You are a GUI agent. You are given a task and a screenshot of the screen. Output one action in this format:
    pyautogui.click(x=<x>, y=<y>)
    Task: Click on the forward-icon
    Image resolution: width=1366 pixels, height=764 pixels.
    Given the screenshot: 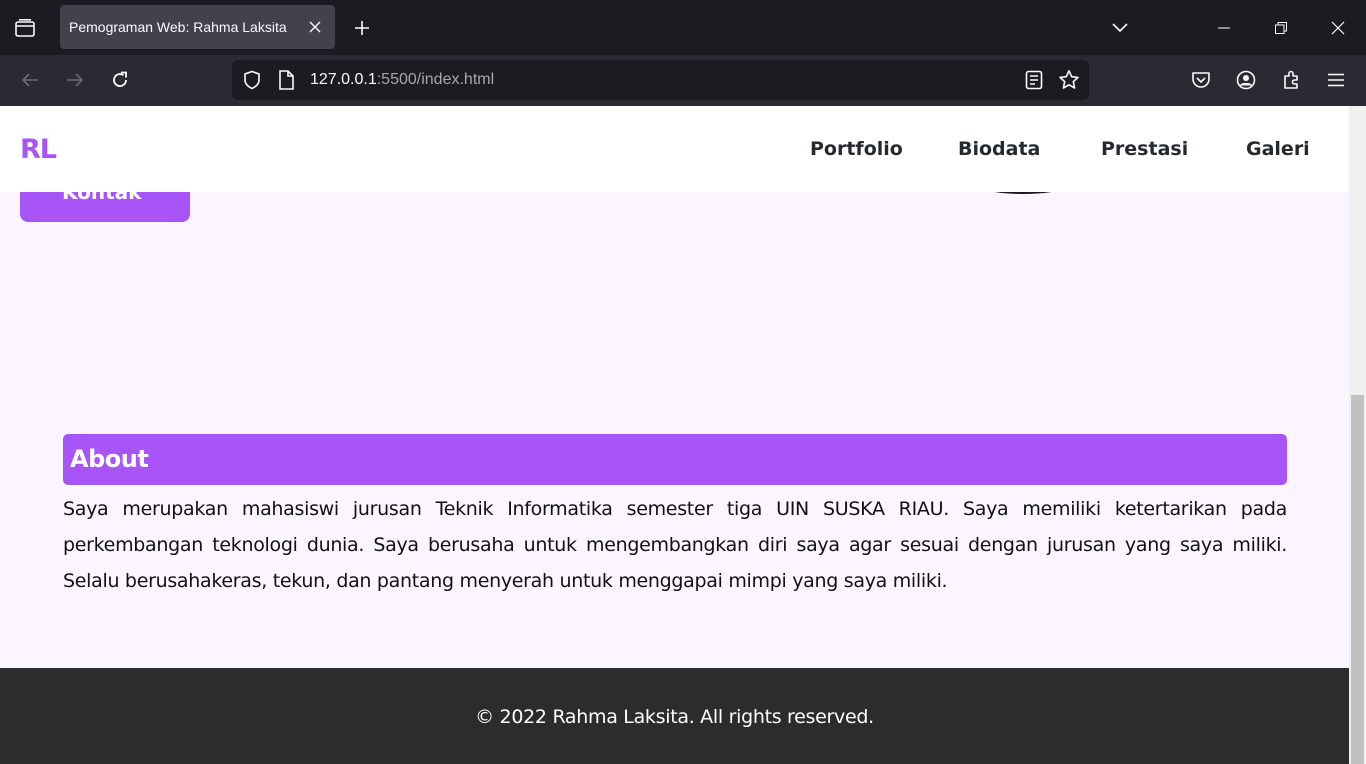 What is the action you would take?
    pyautogui.click(x=75, y=80)
    